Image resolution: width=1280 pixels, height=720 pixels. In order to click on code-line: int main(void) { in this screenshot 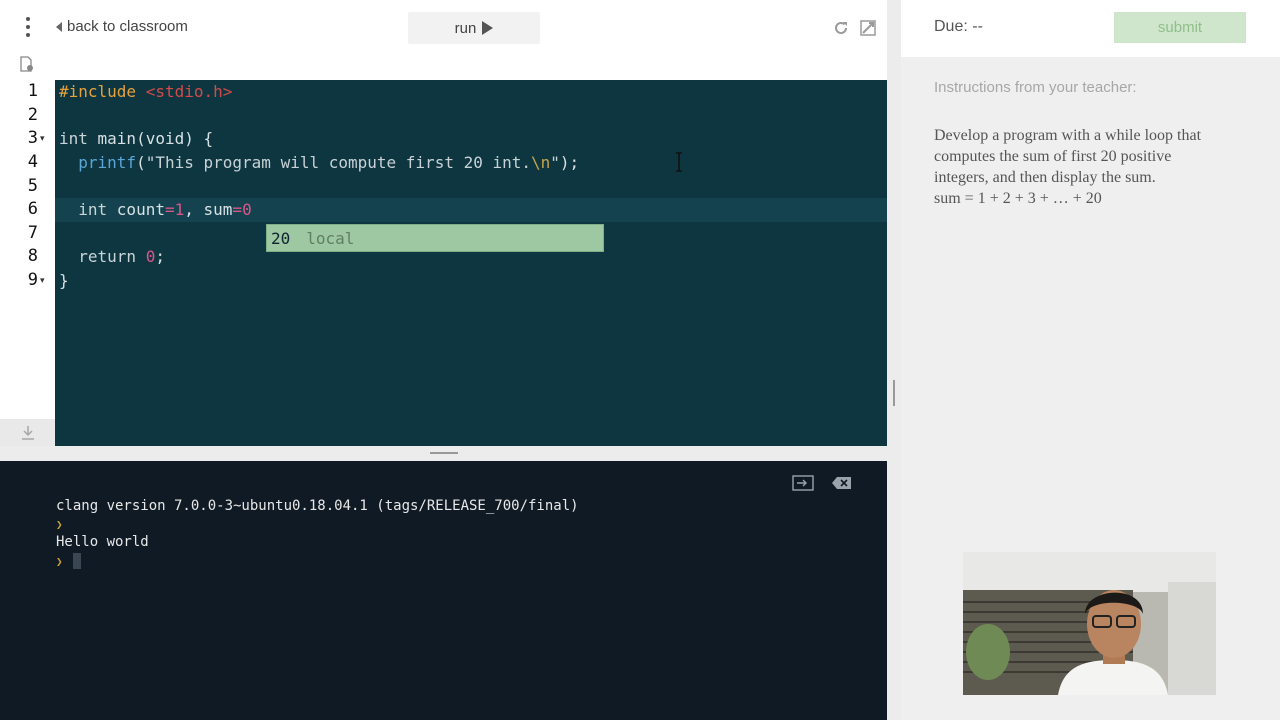, I will do `click(136, 139)`.